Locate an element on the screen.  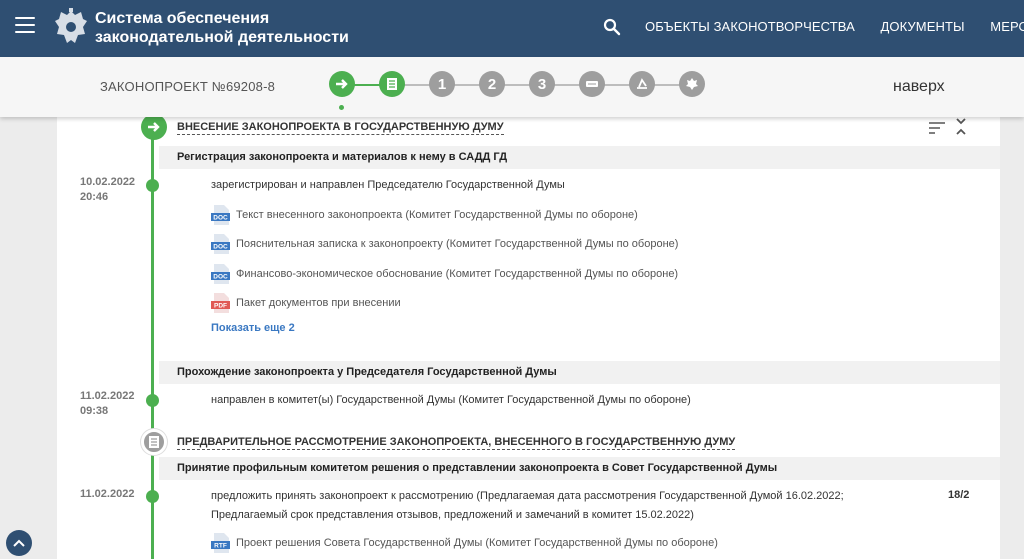
document-link-label: Пакет документов при внесении is located at coordinates (318, 303).